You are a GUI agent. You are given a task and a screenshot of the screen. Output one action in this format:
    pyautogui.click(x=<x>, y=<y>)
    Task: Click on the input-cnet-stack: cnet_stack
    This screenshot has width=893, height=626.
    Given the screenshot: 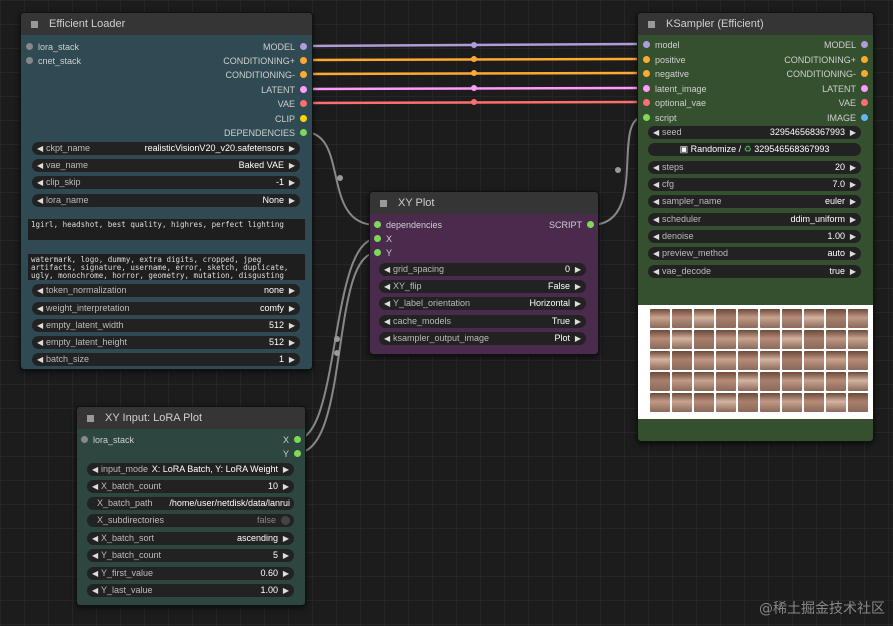 What is the action you would take?
    pyautogui.click(x=53, y=61)
    